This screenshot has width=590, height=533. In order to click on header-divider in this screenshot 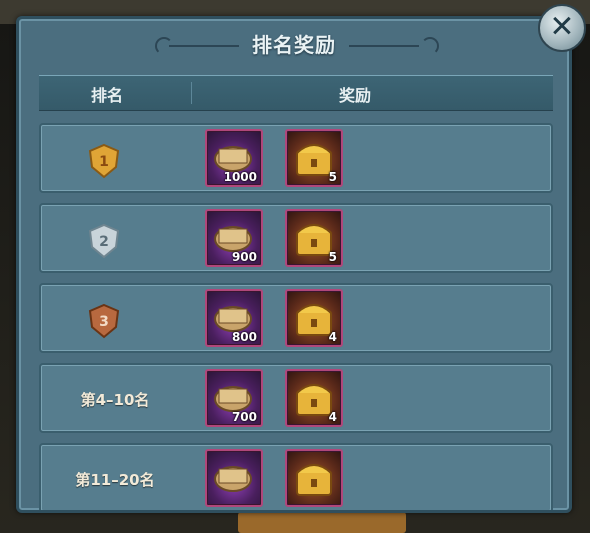, I will do `click(191, 93)`.